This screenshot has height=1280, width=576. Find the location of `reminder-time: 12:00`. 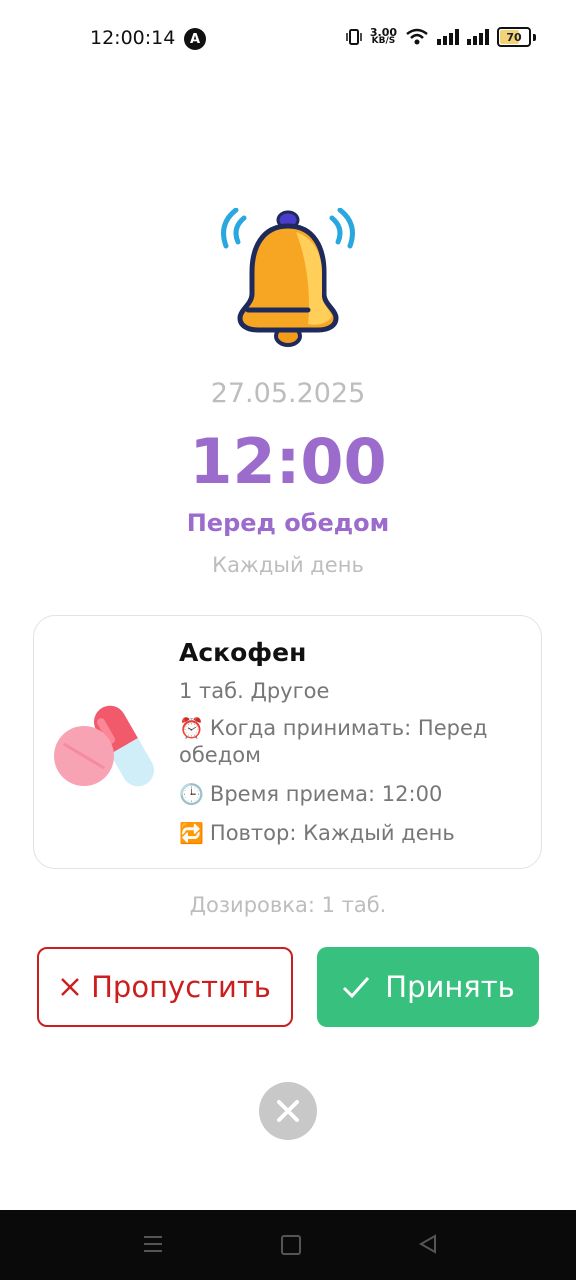

reminder-time: 12:00 is located at coordinates (288, 461).